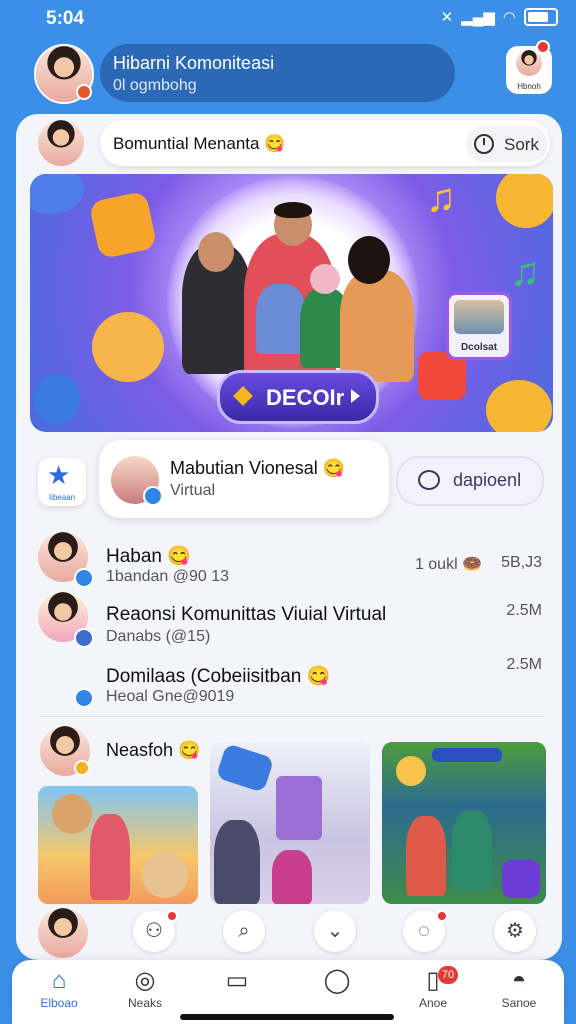 This screenshot has height=1024, width=576. Describe the element at coordinates (153, 750) in the screenshot. I see `nearby-label: Neasfoh 😋` at that location.